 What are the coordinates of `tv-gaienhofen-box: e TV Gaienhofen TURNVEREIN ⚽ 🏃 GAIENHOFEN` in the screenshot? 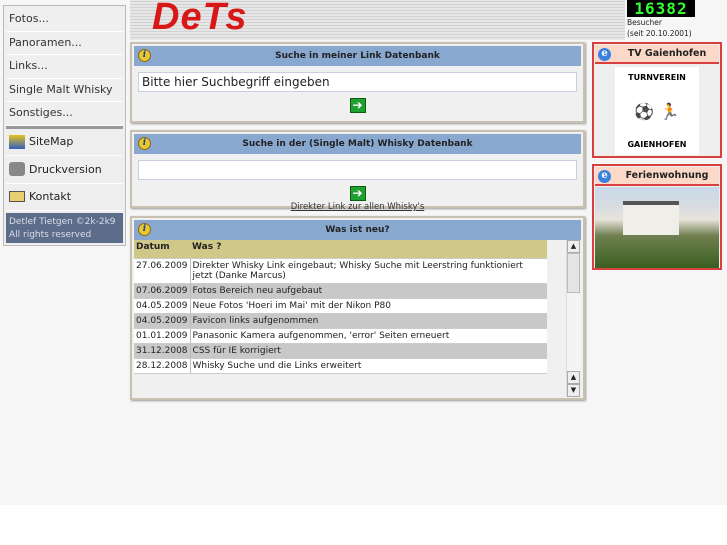 It's located at (657, 100).